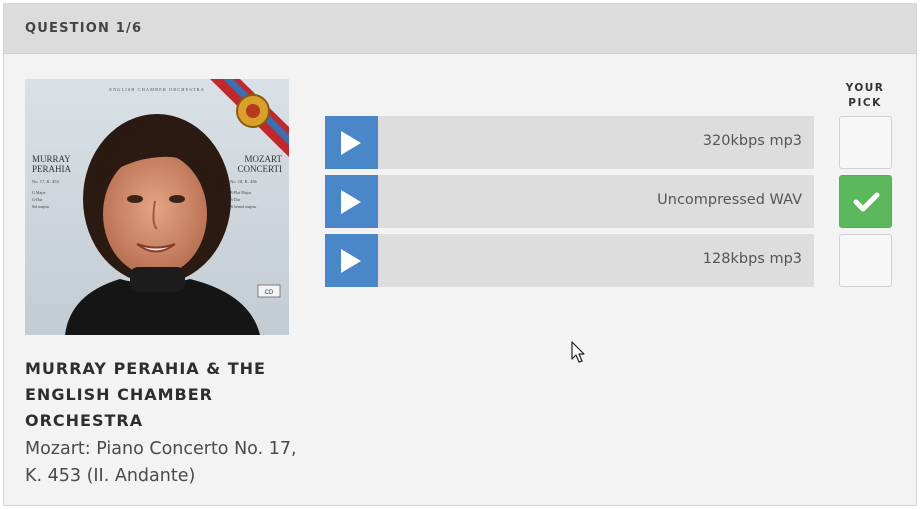  What do you see at coordinates (752, 259) in the screenshot?
I see `audio-option-label: 128kbps mp3` at bounding box center [752, 259].